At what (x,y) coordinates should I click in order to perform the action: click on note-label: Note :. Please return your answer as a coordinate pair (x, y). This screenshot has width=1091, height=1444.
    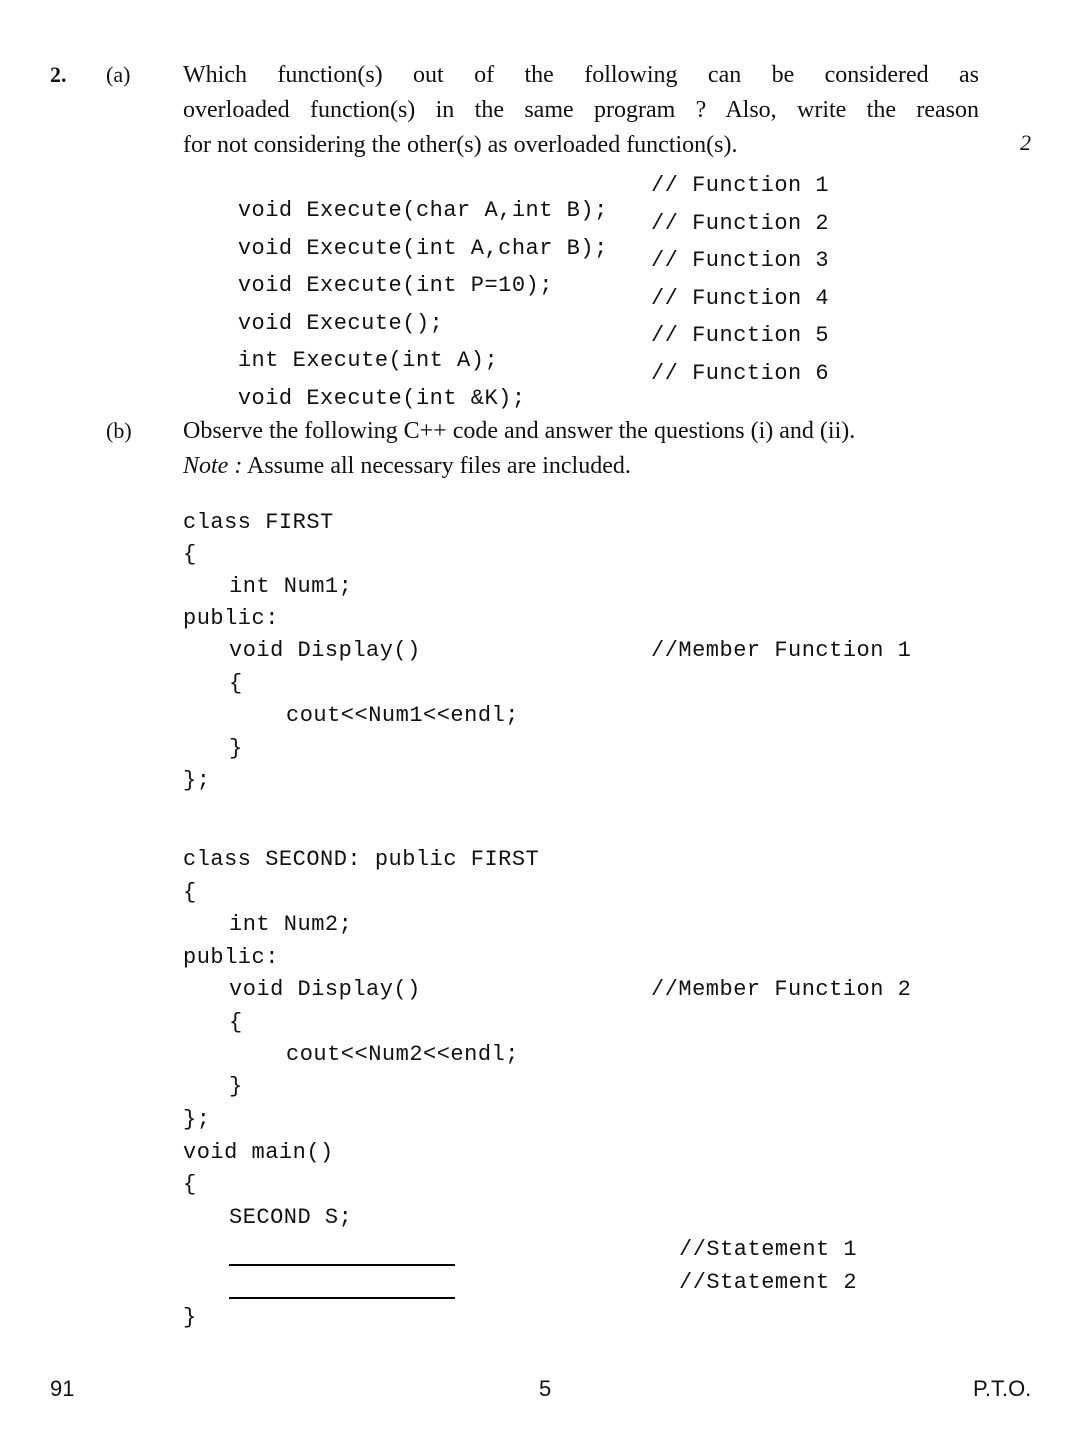
    Looking at the image, I should click on (213, 466).